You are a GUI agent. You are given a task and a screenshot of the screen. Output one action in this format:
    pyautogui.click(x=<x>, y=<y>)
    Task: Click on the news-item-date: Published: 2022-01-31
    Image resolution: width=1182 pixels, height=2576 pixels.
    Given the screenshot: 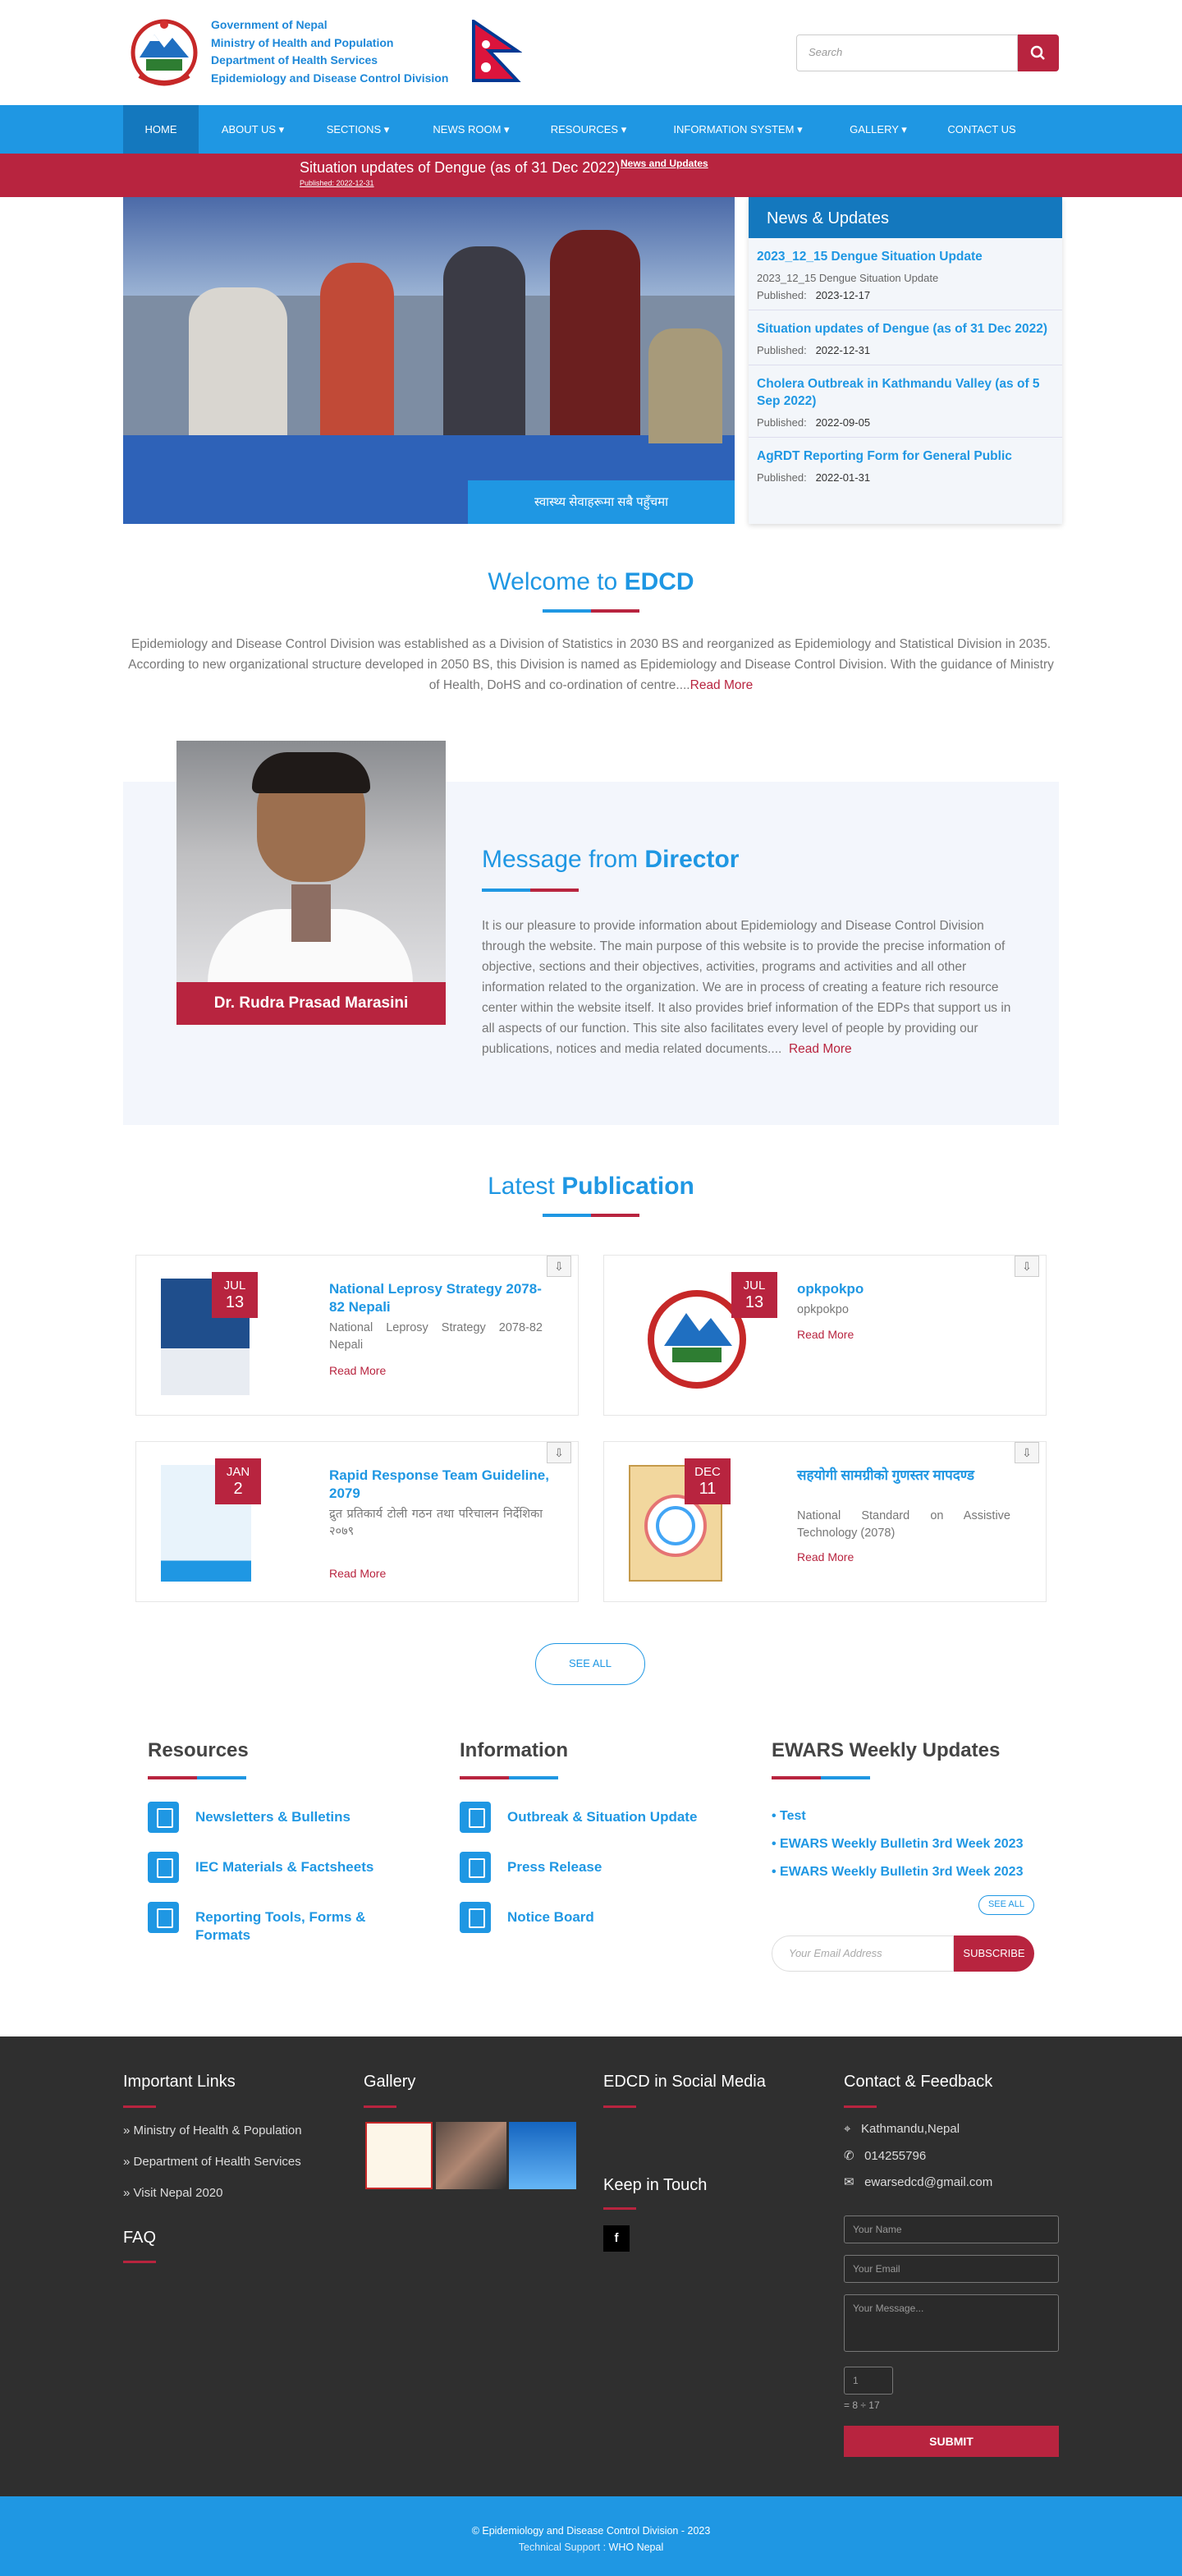 What is the action you would take?
    pyautogui.click(x=814, y=477)
    